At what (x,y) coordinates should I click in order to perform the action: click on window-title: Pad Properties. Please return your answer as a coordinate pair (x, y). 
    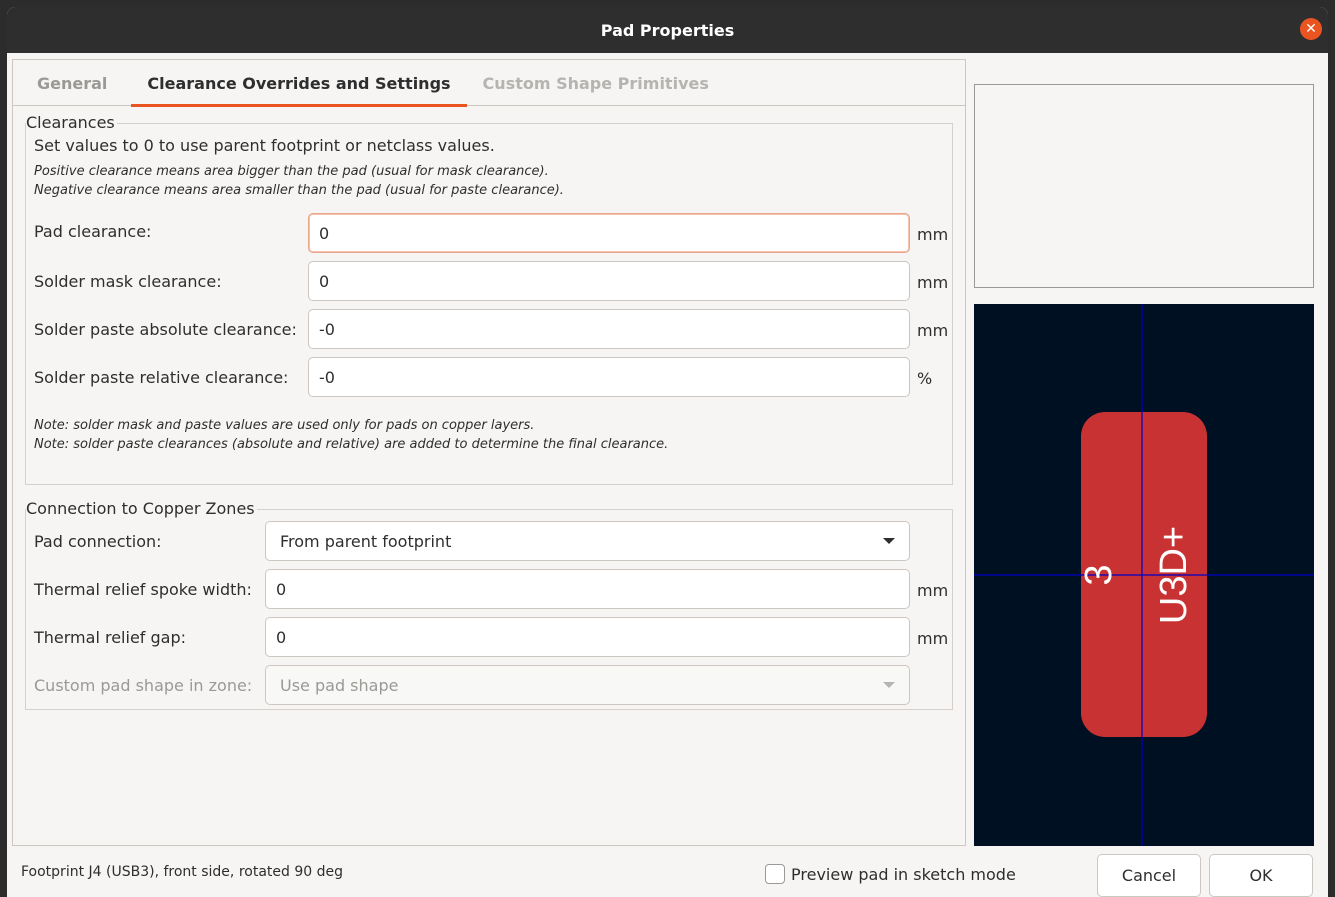
    Looking at the image, I should click on (667, 30).